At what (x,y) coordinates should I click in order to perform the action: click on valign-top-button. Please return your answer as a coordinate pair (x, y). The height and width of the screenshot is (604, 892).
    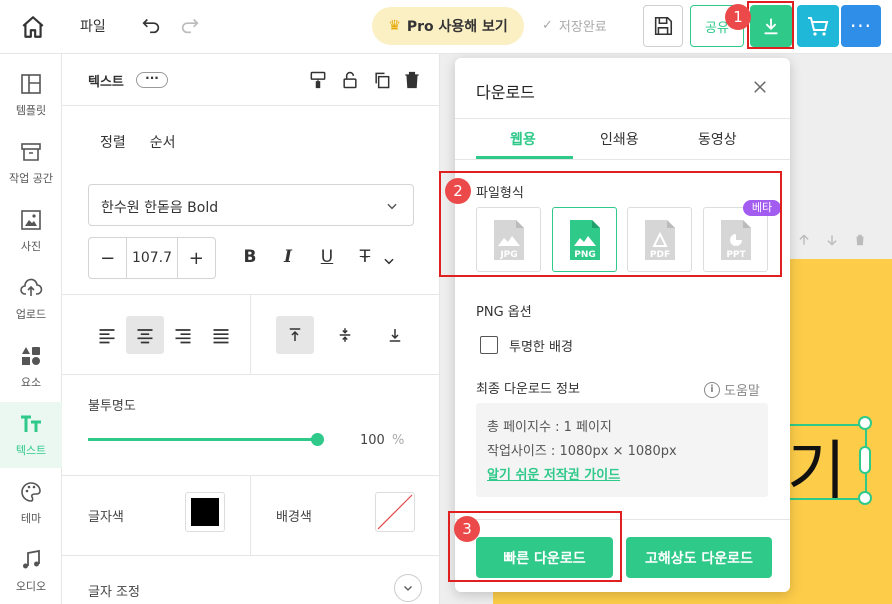
    Looking at the image, I should click on (295, 335).